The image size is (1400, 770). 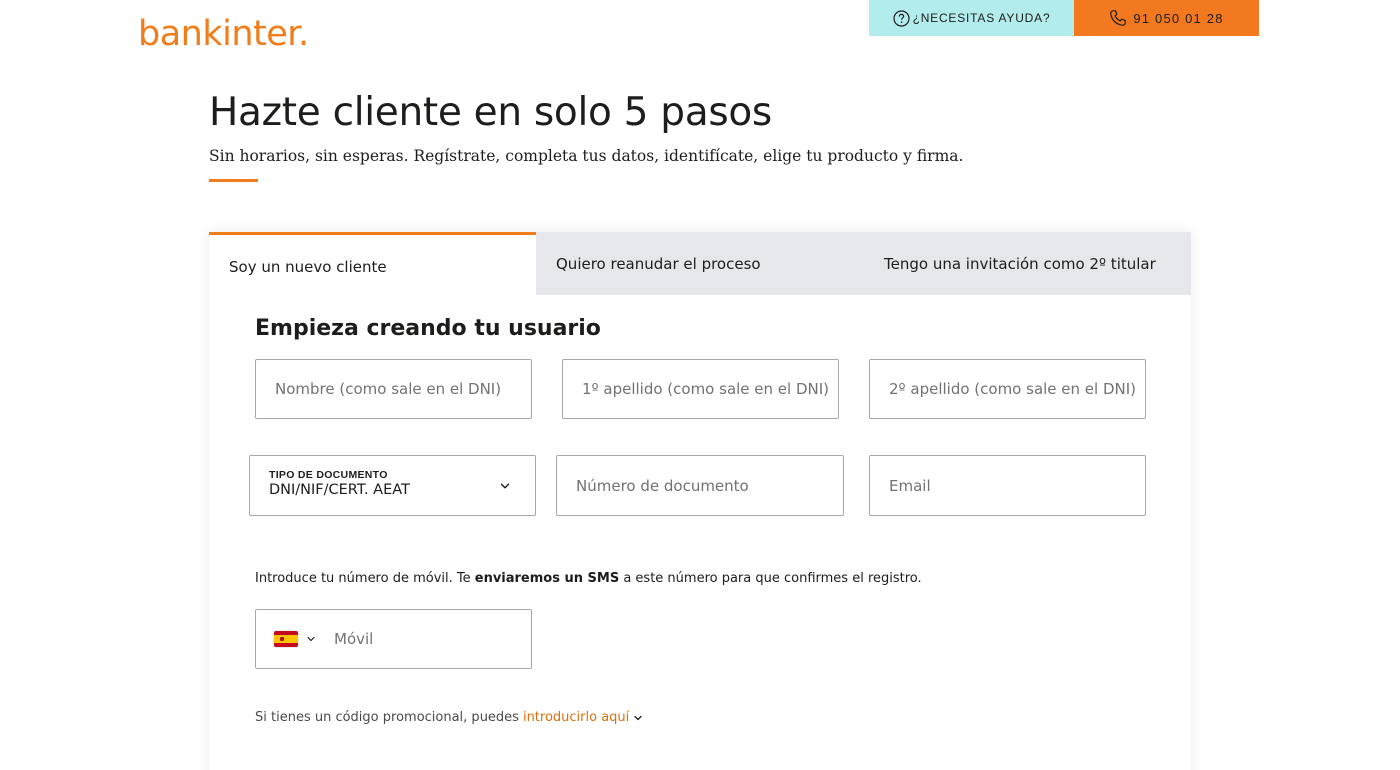 What do you see at coordinates (432, 638) in the screenshot?
I see `mobile-input` at bounding box center [432, 638].